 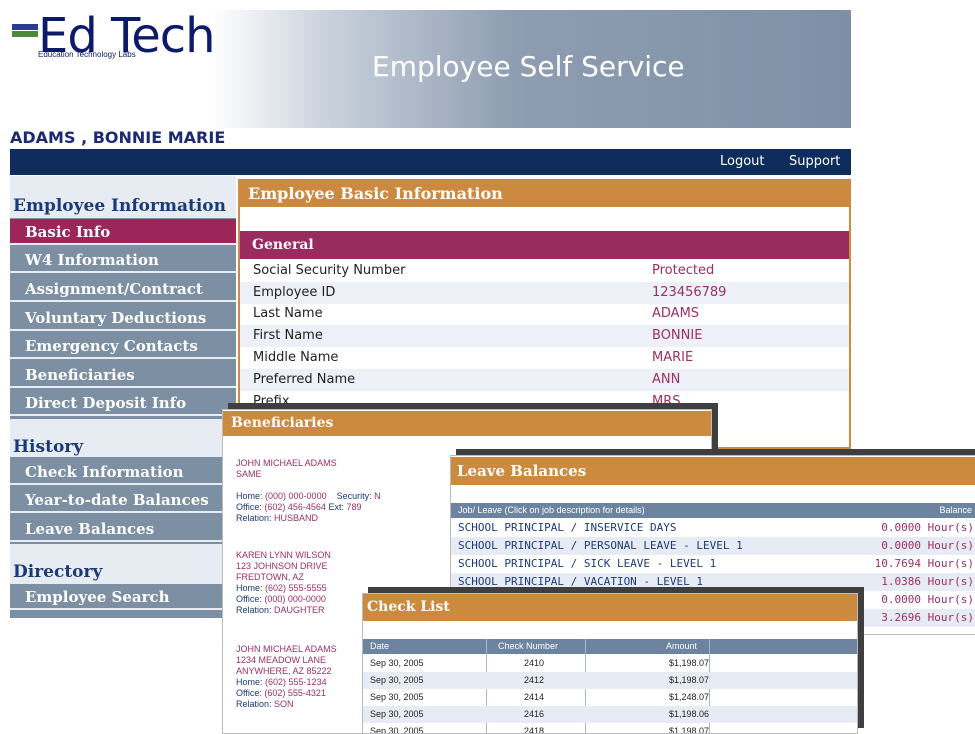 What do you see at coordinates (544, 336) in the screenshot?
I see `info-row: First Name BONNIE` at bounding box center [544, 336].